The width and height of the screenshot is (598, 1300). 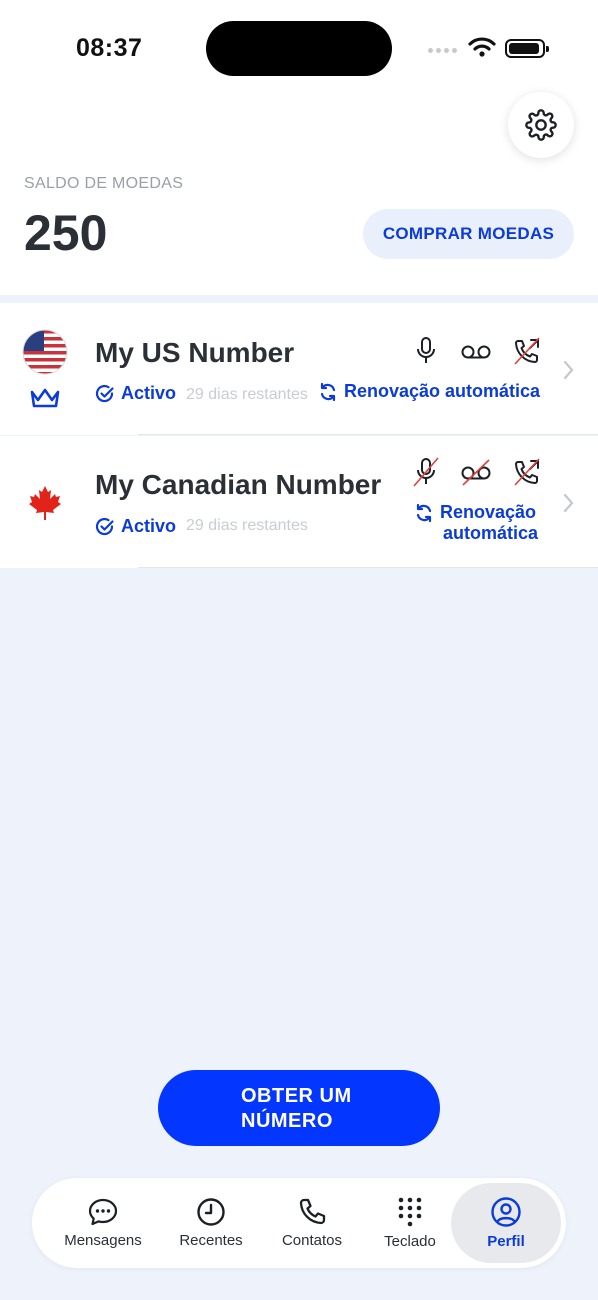 I want to click on balance-label: SALDO DE MOEDAS, so click(x=104, y=183).